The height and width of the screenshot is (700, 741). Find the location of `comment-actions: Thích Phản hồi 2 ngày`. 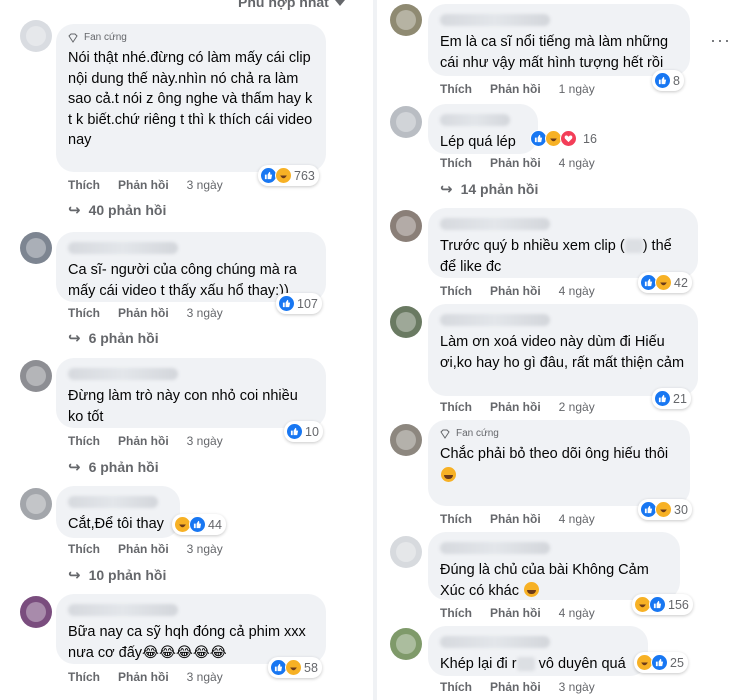

comment-actions: Thích Phản hồi 2 ngày is located at coordinates (517, 407).